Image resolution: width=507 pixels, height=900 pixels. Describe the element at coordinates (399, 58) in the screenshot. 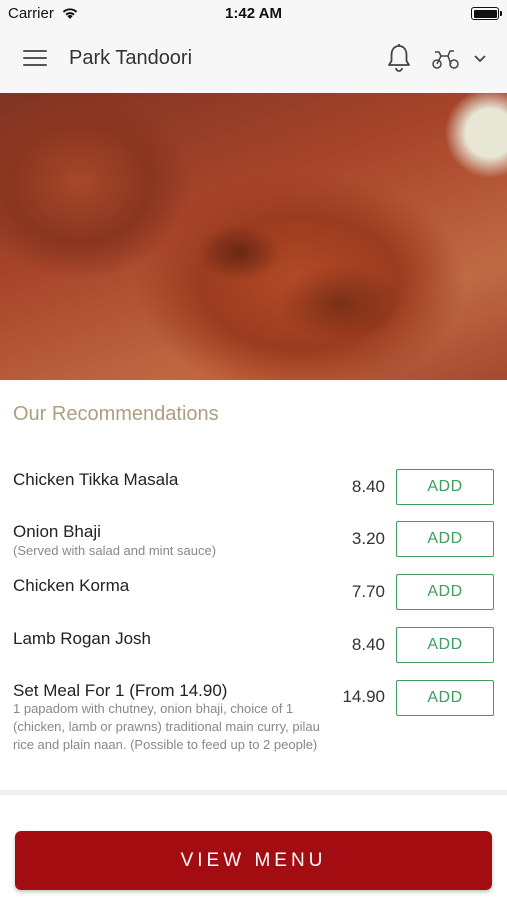

I see `bell-icon` at that location.